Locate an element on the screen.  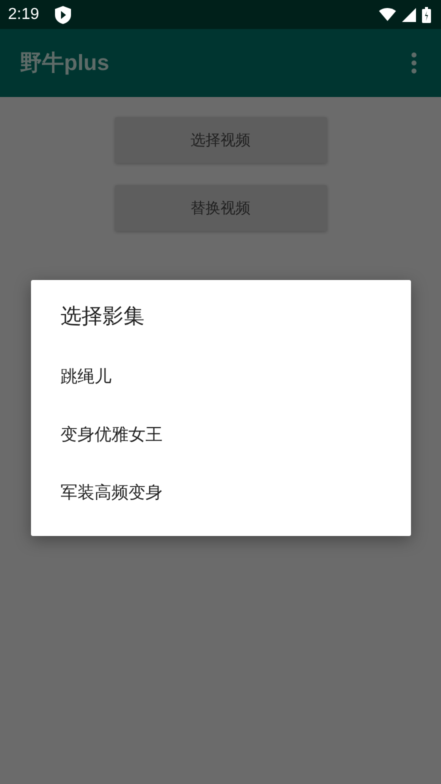
wifi-icon is located at coordinates (387, 14).